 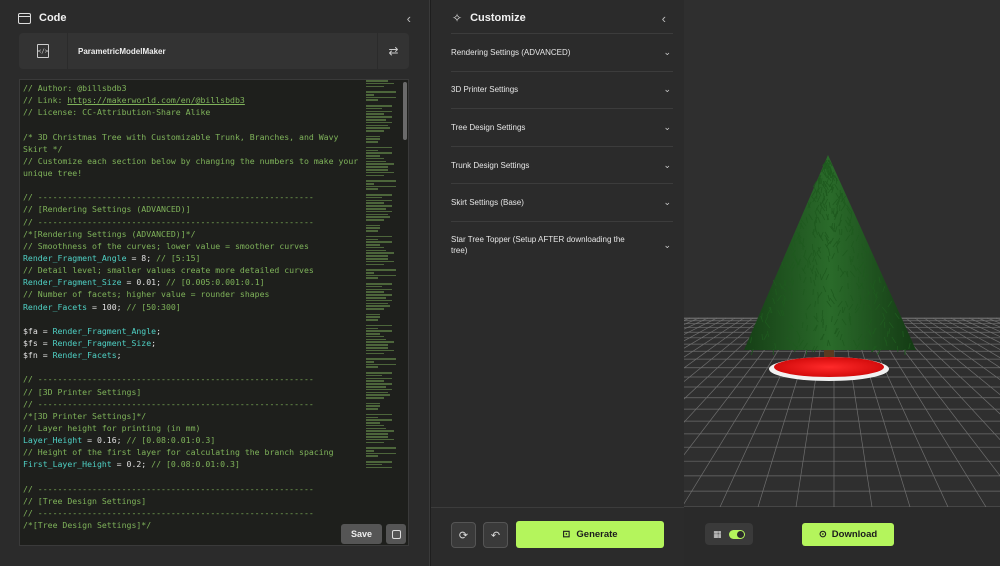 What do you see at coordinates (195, 209) in the screenshot?
I see `code-line: // [Rendering Settings (ADVANCED)]` at bounding box center [195, 209].